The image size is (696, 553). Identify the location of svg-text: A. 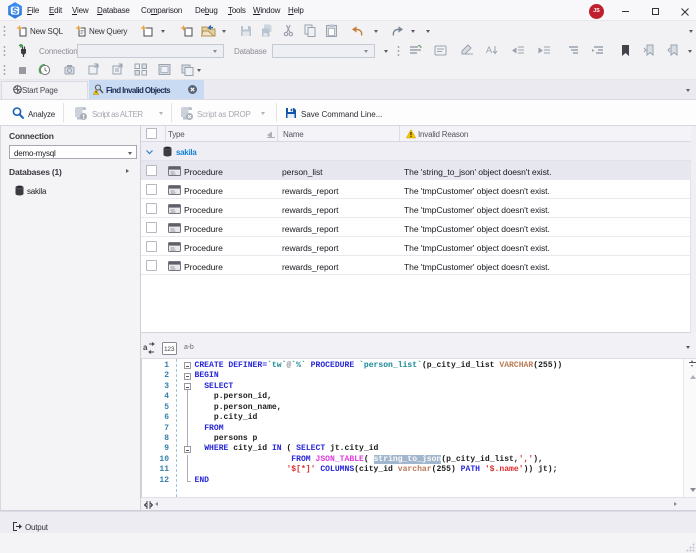
(489, 50).